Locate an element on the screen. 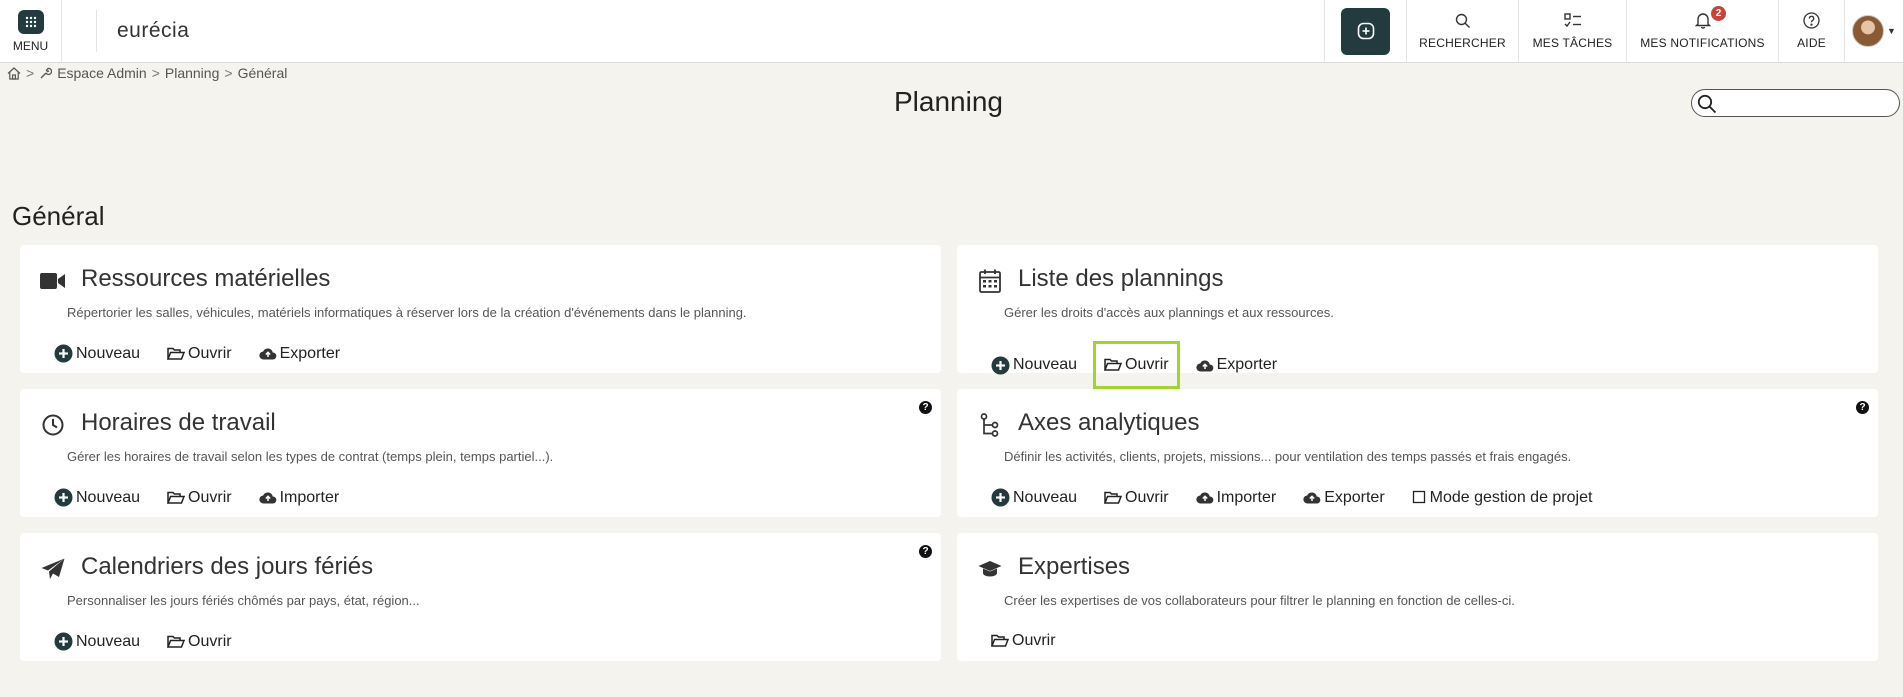 Image resolution: width=1903 pixels, height=697 pixels. breadcrumb-planning-link: Planning is located at coordinates (192, 73).